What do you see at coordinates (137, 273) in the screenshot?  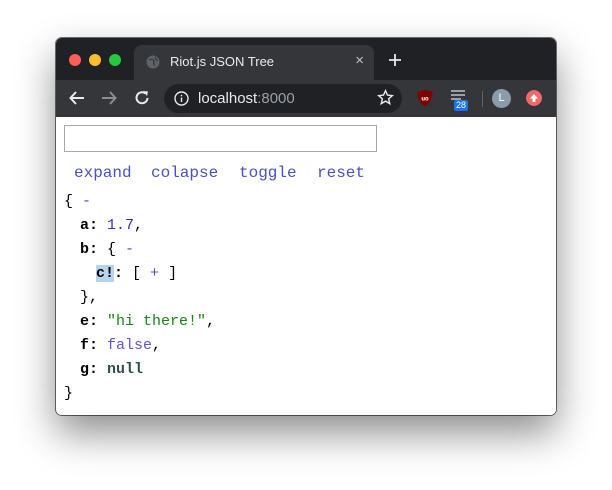 I see `tree-entry-c: c!: [ + ]` at bounding box center [137, 273].